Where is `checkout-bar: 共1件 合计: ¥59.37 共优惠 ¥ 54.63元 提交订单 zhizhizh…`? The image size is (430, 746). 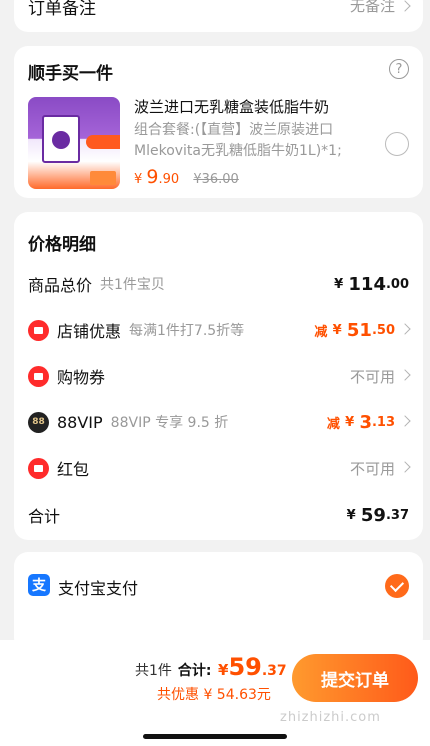 checkout-bar: 共1件 合计: ¥59.37 共优惠 ¥ 54.63元 提交订单 zhizhizh… is located at coordinates (215, 693).